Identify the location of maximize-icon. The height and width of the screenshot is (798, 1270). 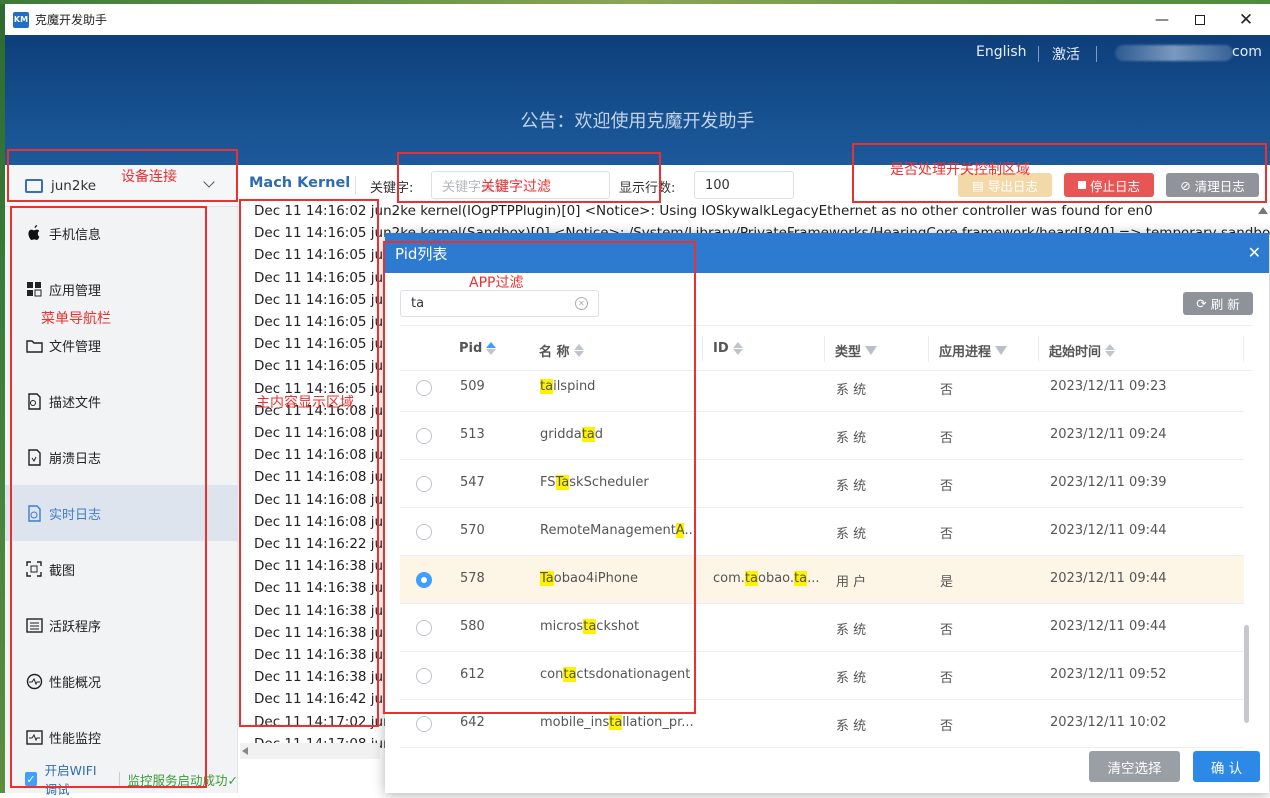
(1200, 20).